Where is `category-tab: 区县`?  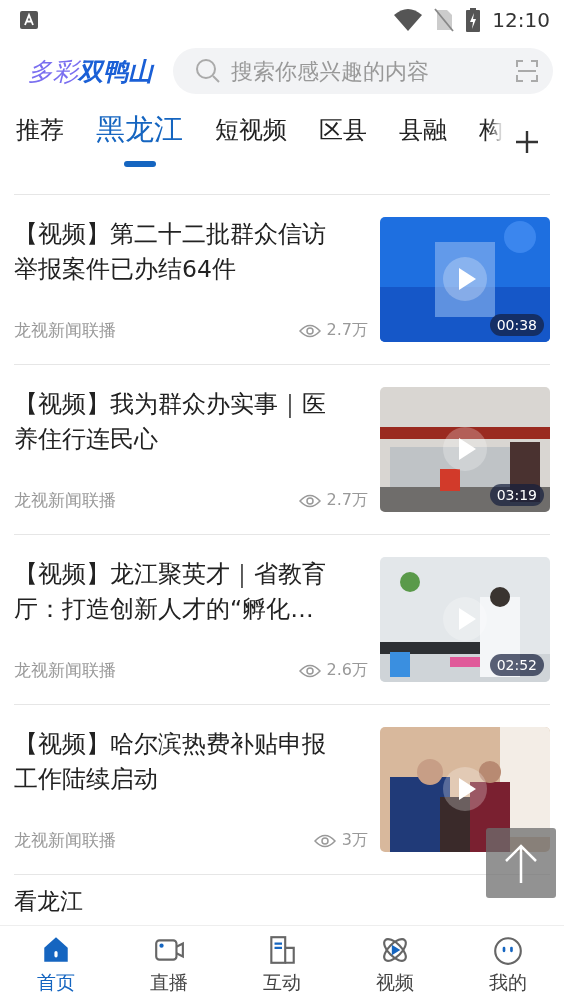 category-tab: 区县 is located at coordinates (343, 124).